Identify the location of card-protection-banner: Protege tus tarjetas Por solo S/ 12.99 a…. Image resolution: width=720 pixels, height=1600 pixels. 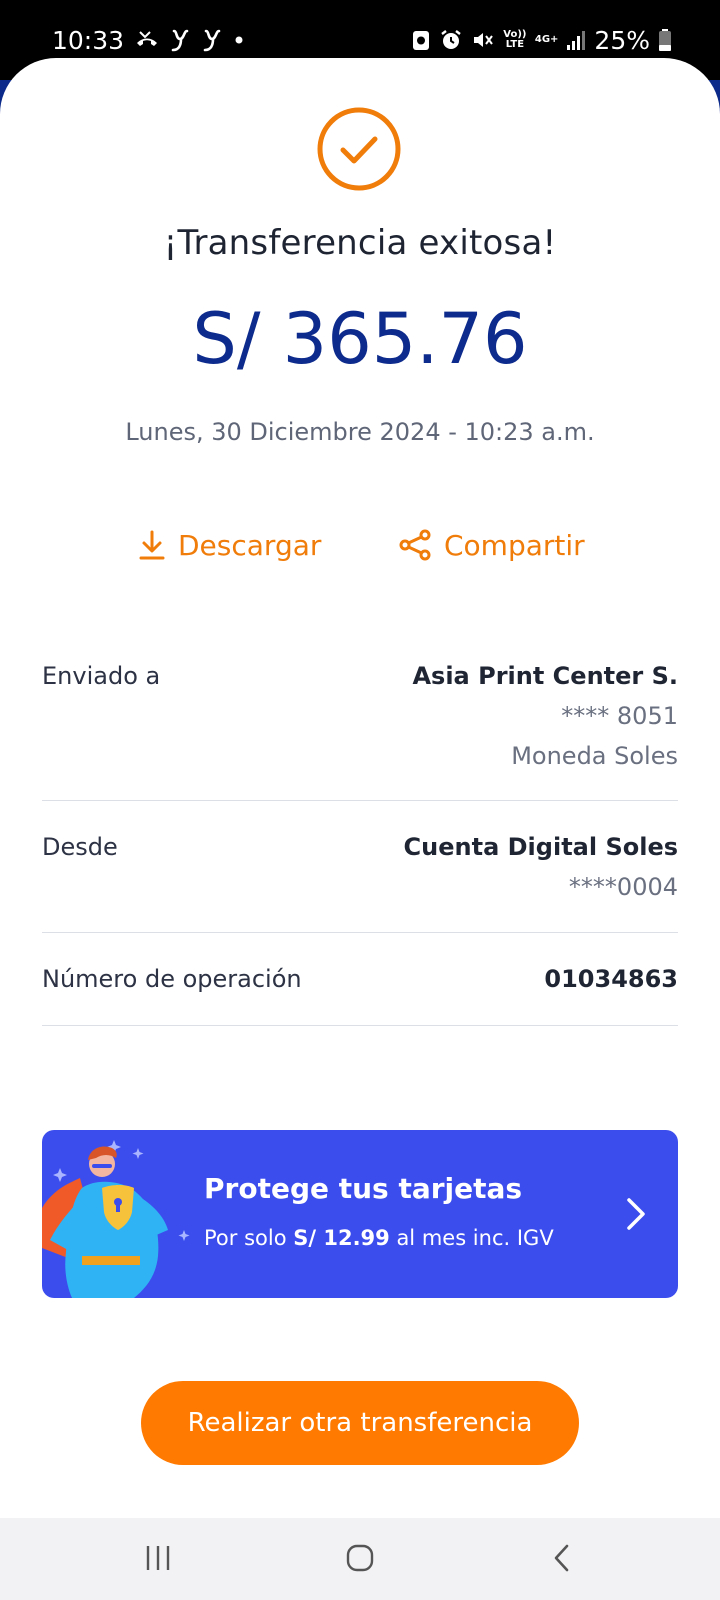
(360, 1214).